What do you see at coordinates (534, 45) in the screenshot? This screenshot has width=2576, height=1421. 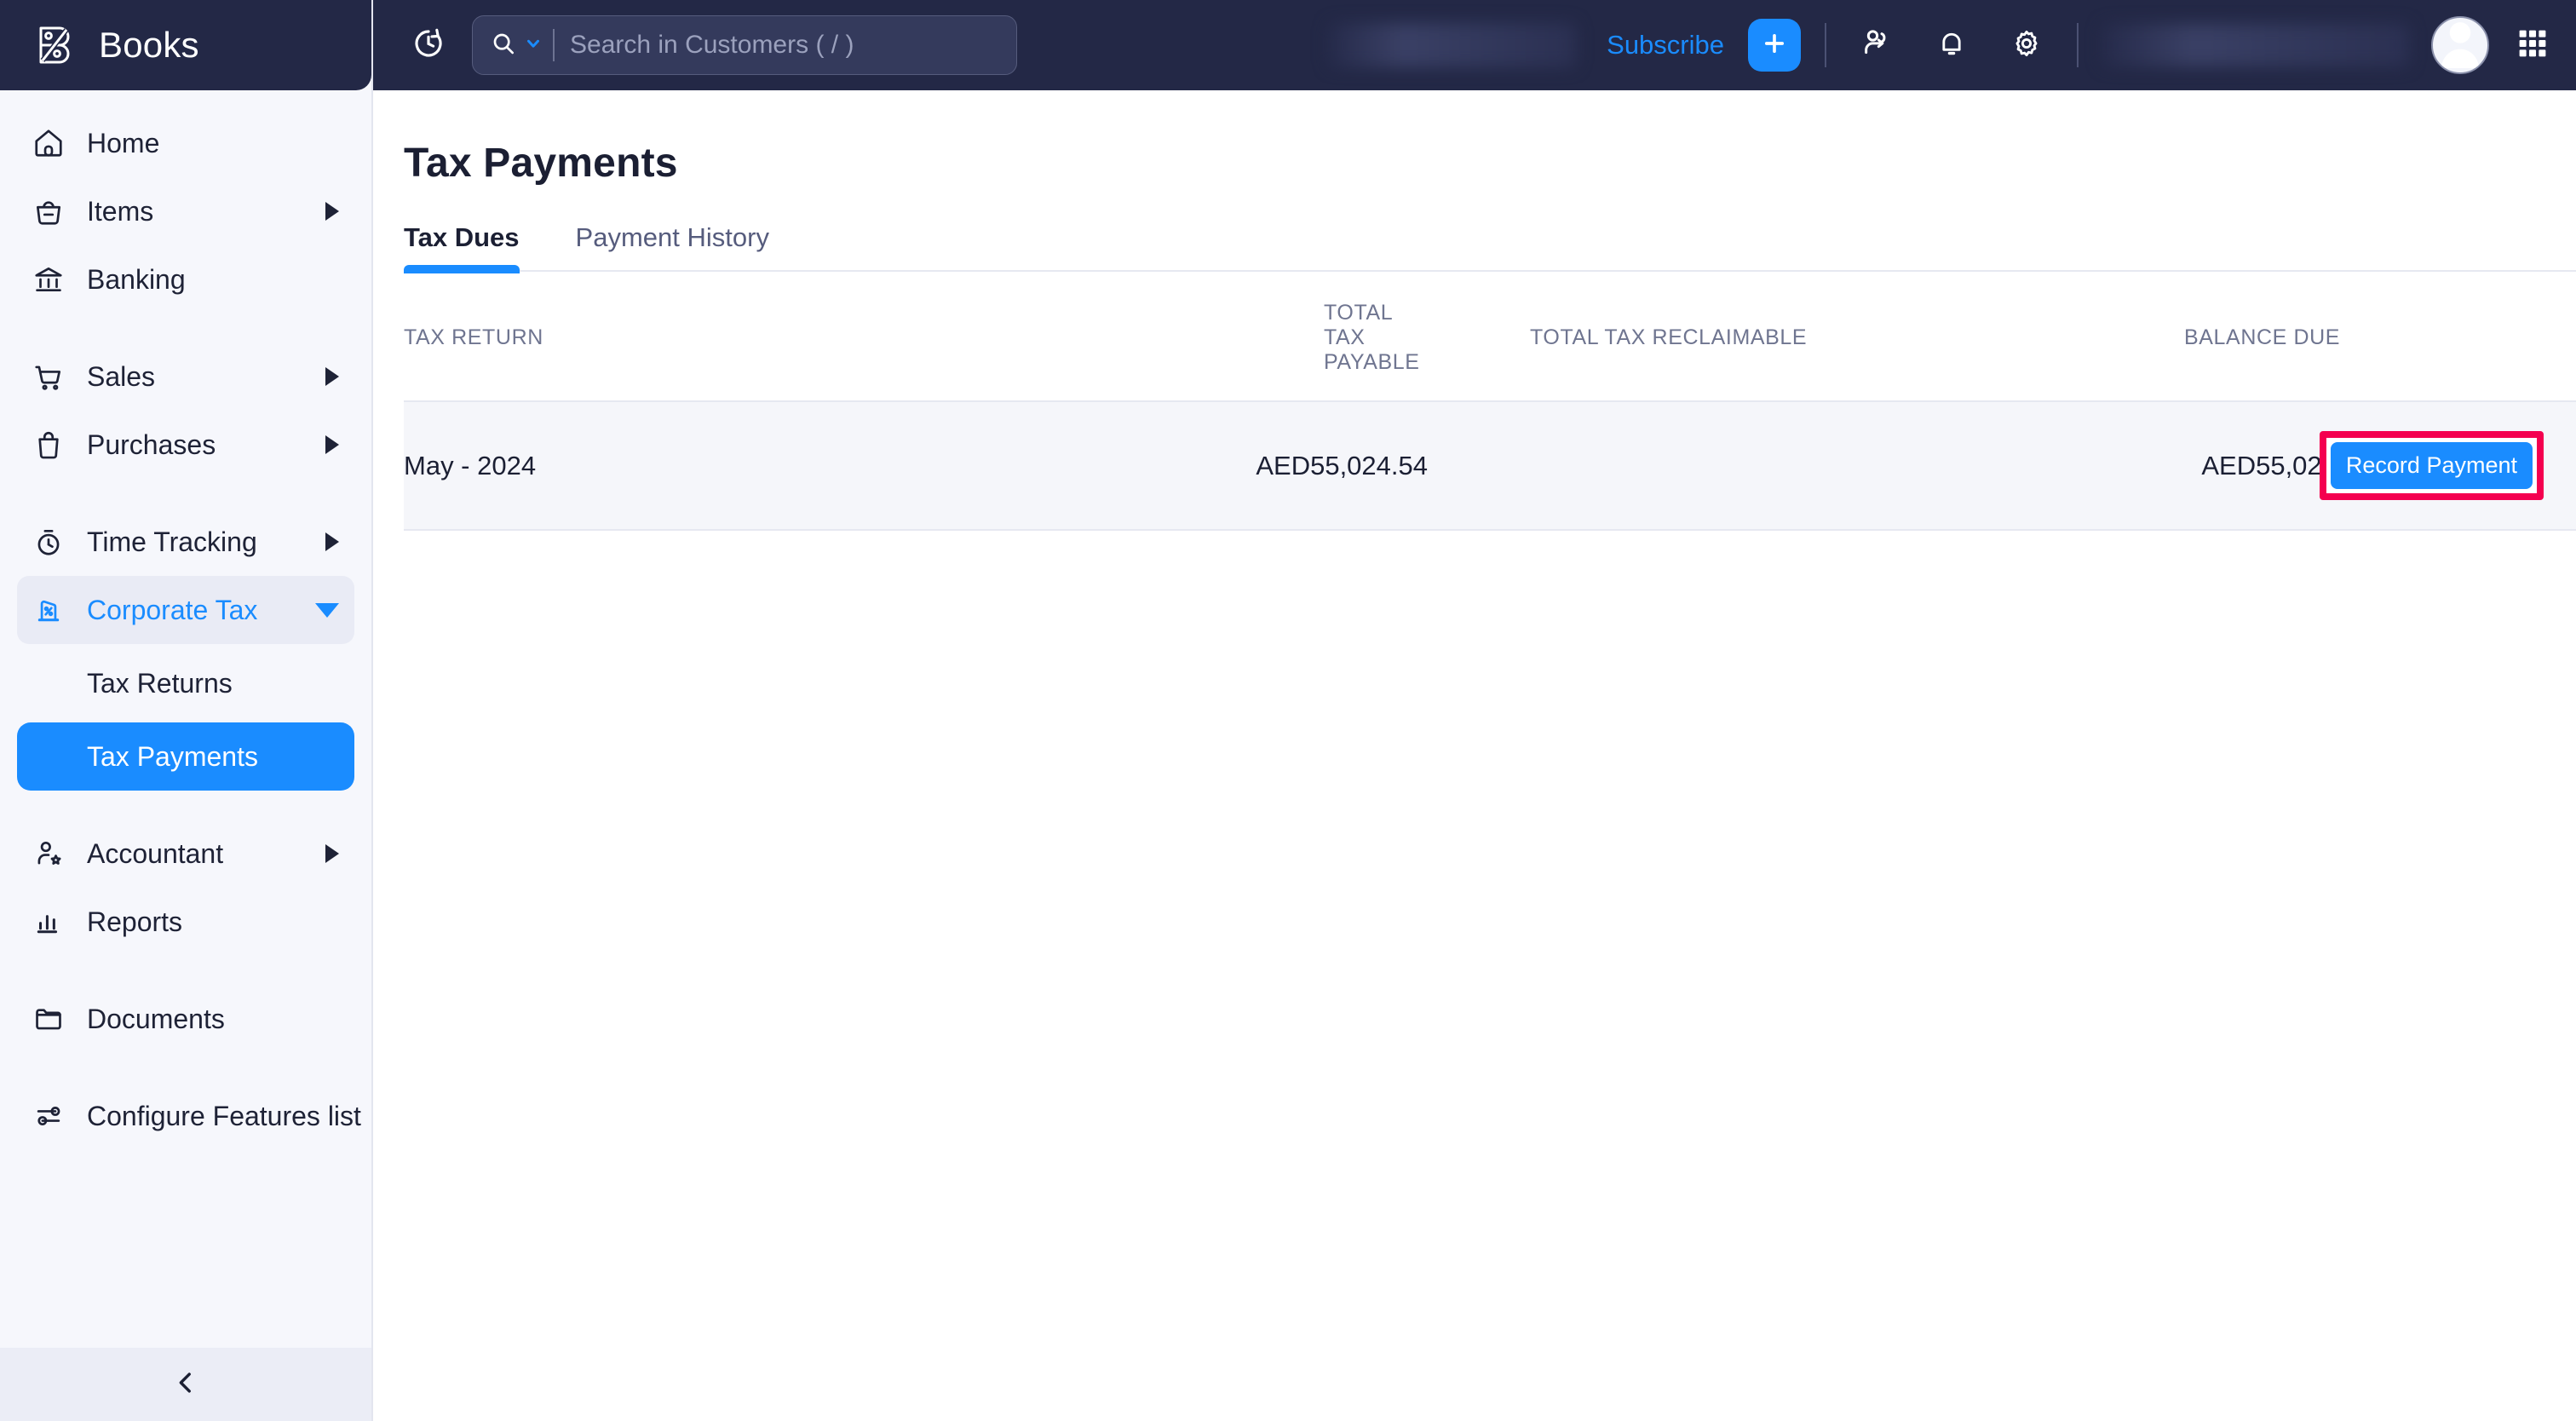 I see `search-scope-chevron-down-icon` at bounding box center [534, 45].